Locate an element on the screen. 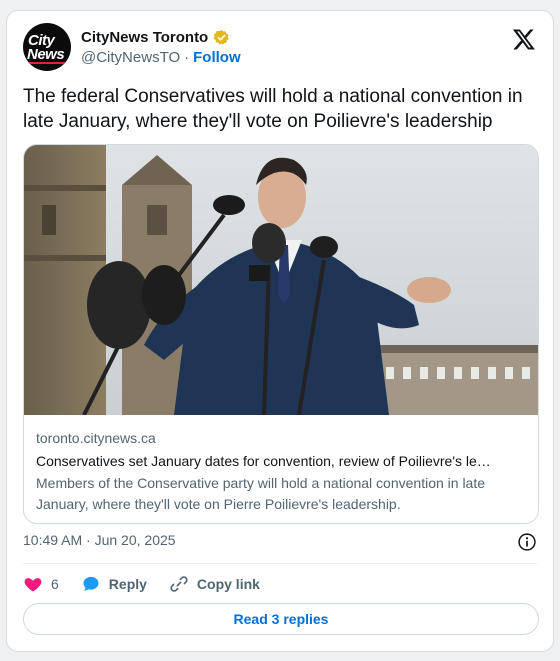  copy-link-button: Copy link is located at coordinates (214, 584).